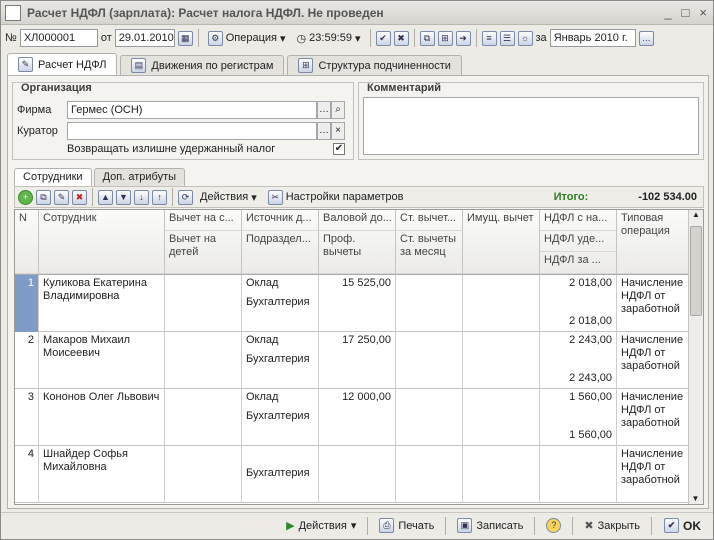 The width and height of the screenshot is (714, 540). I want to click on scroll-down-icon: ▼, so click(695, 498).